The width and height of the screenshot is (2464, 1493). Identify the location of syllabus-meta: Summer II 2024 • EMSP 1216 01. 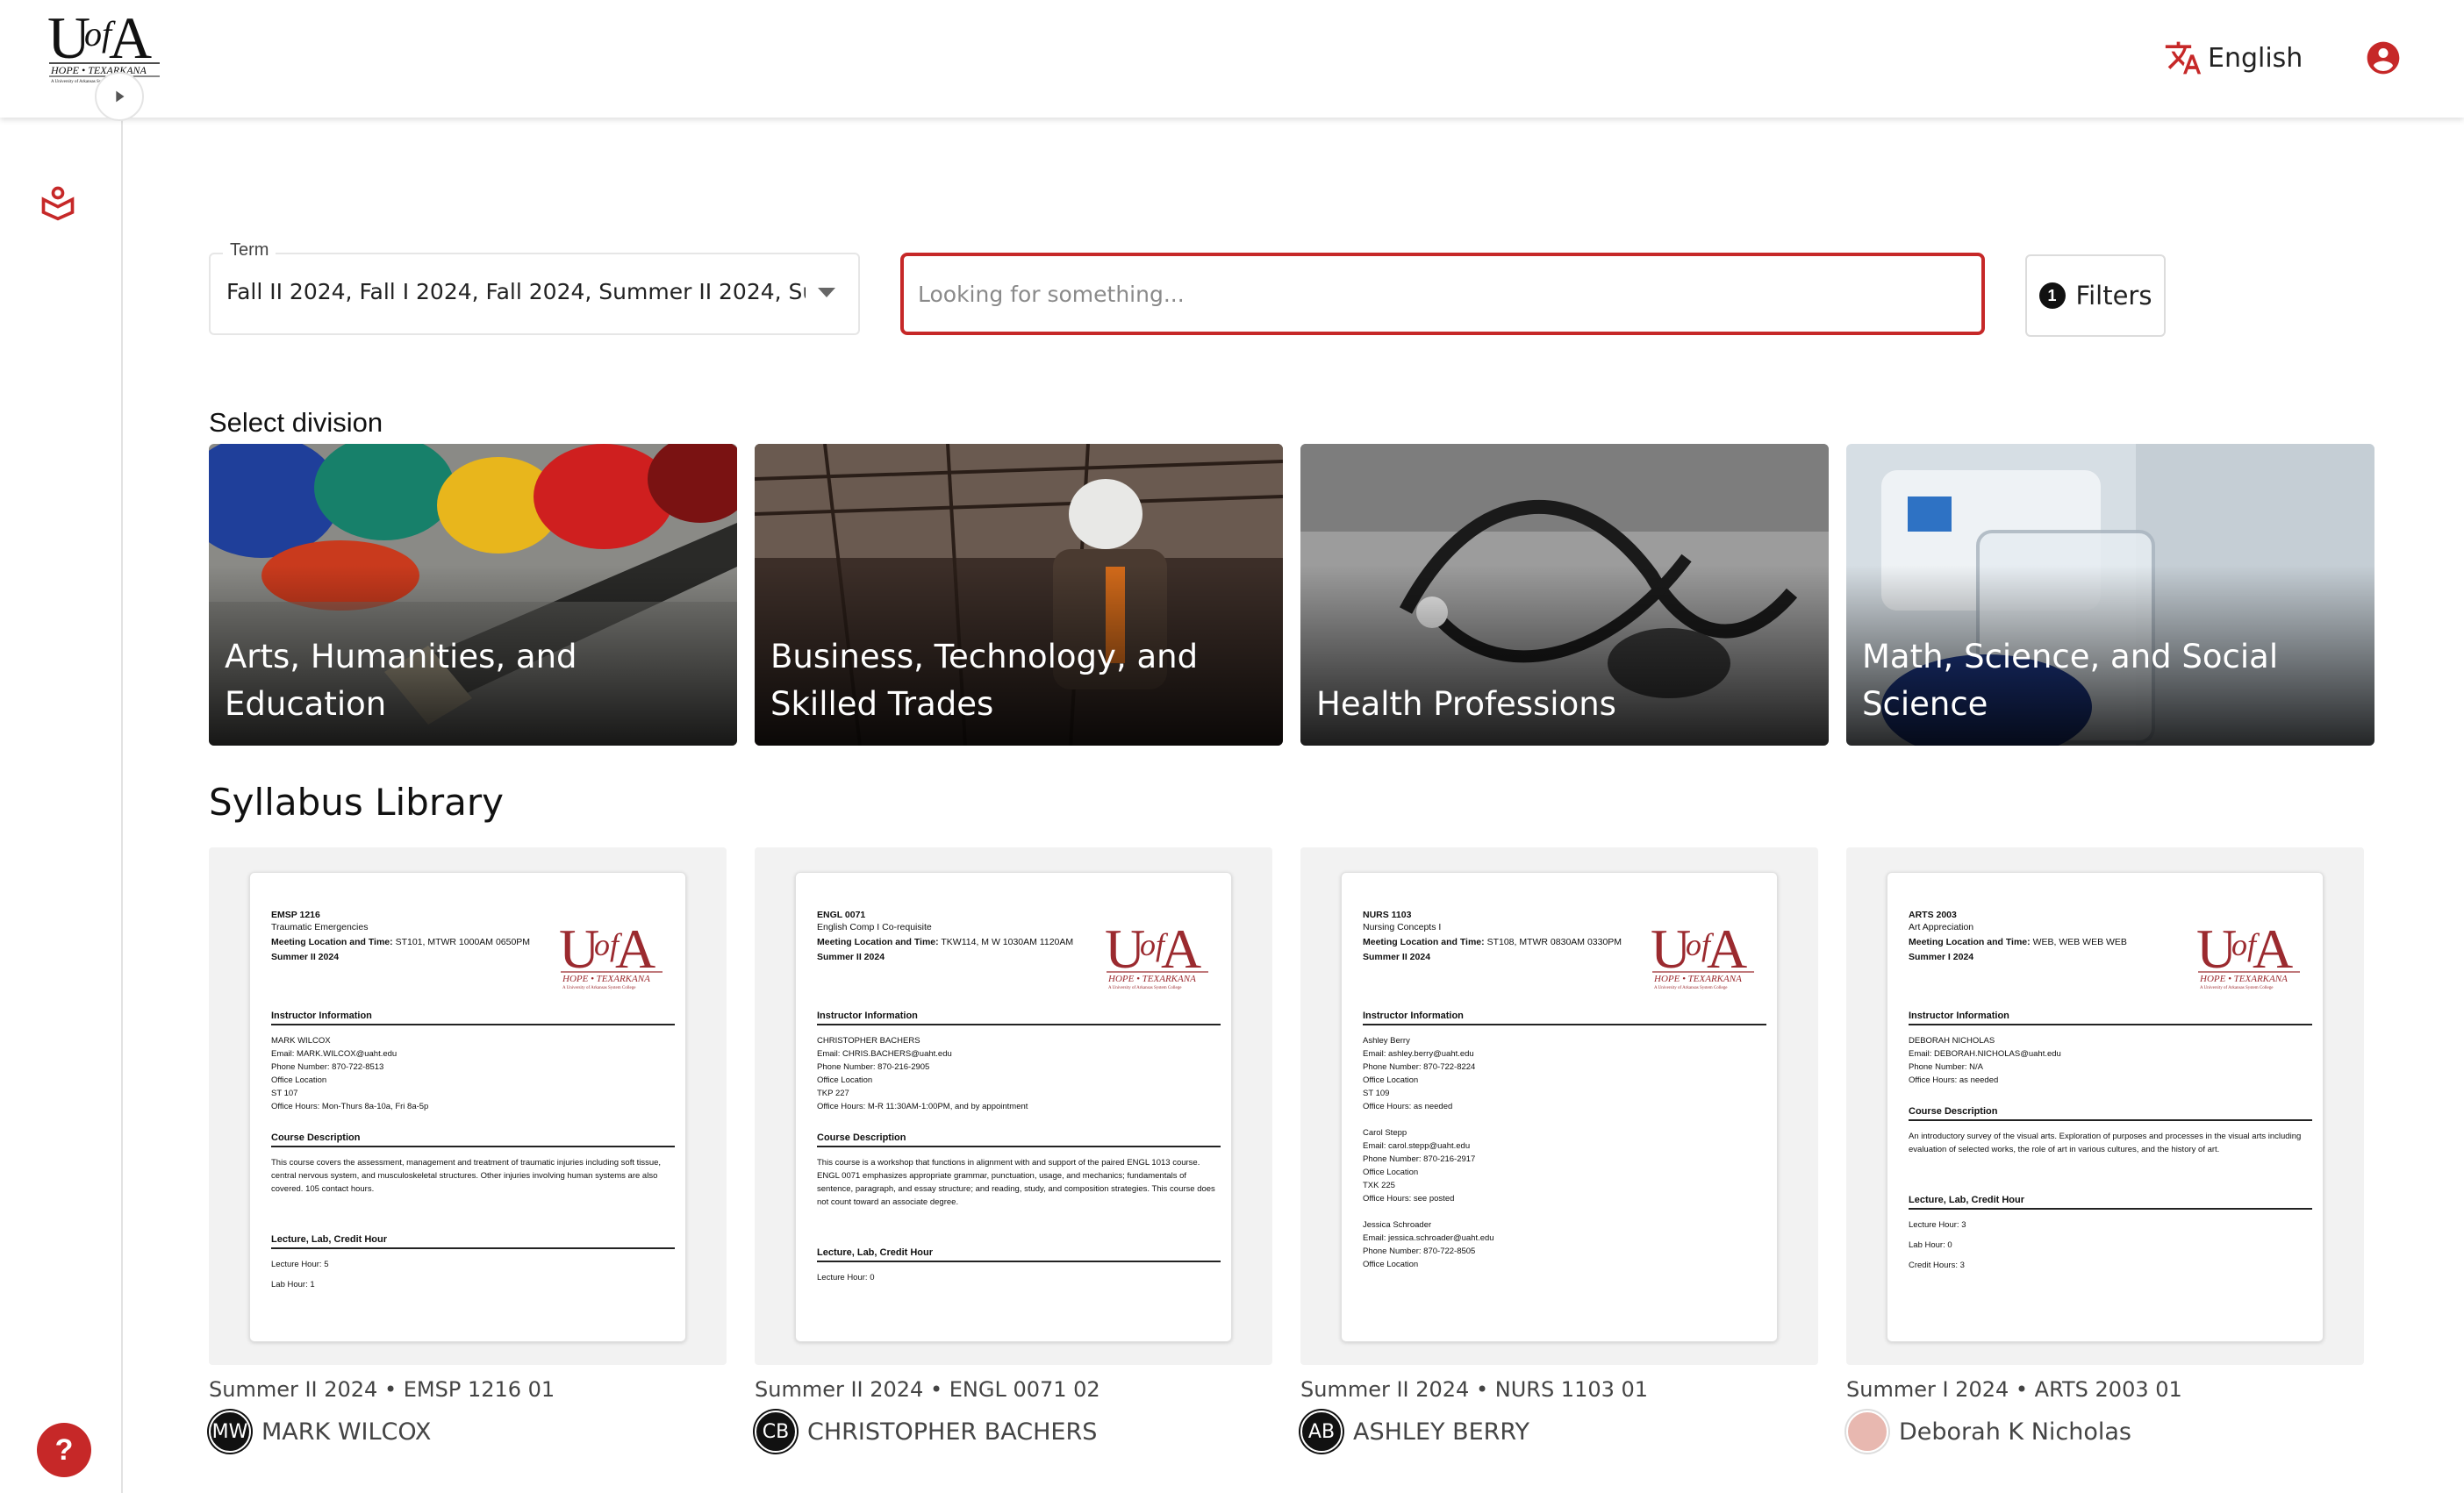
(382, 1389).